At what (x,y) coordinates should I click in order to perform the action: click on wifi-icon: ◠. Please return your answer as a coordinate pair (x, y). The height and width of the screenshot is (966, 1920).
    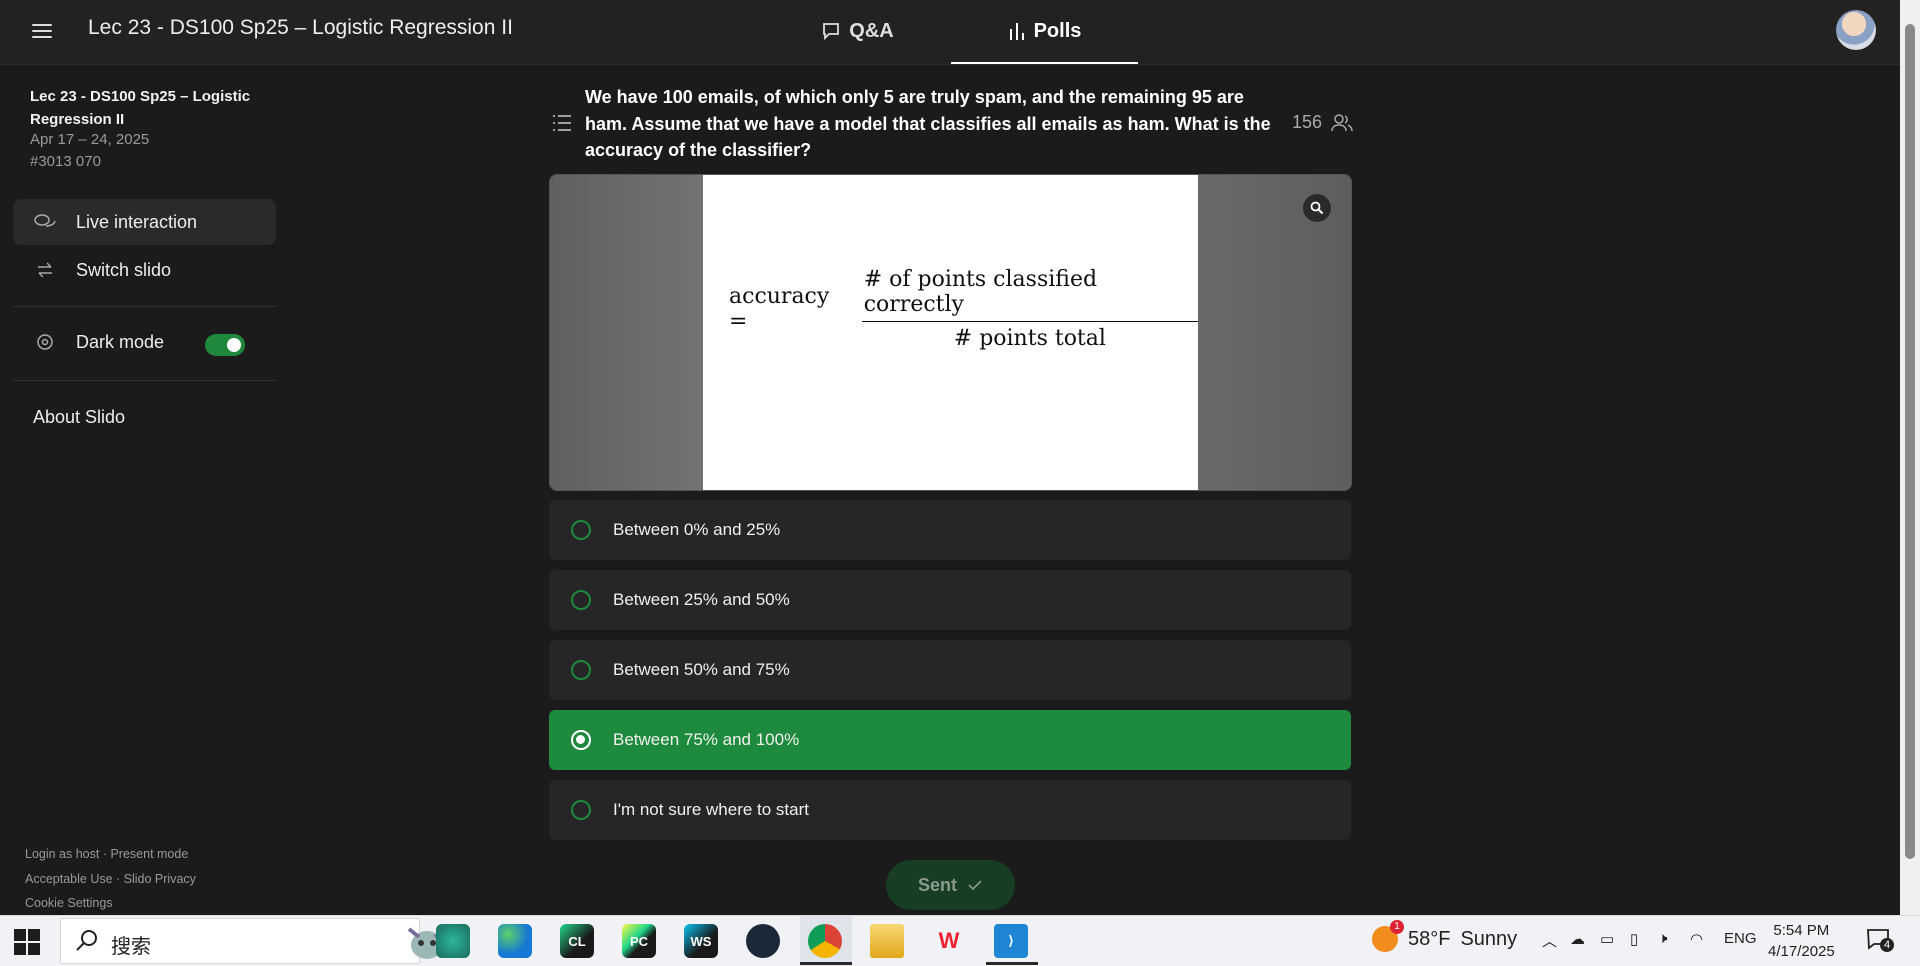
    Looking at the image, I should click on (1696, 939).